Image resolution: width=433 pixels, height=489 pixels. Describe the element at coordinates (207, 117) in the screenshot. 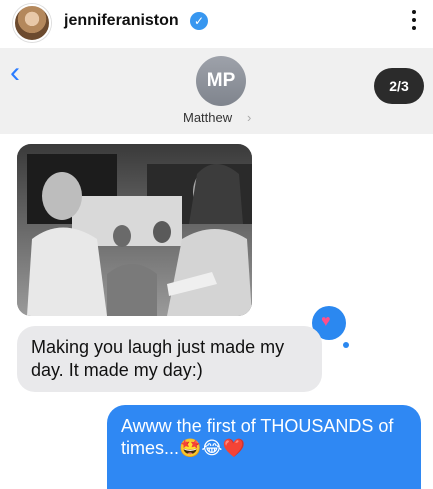

I see `contact-name: Matthew` at that location.